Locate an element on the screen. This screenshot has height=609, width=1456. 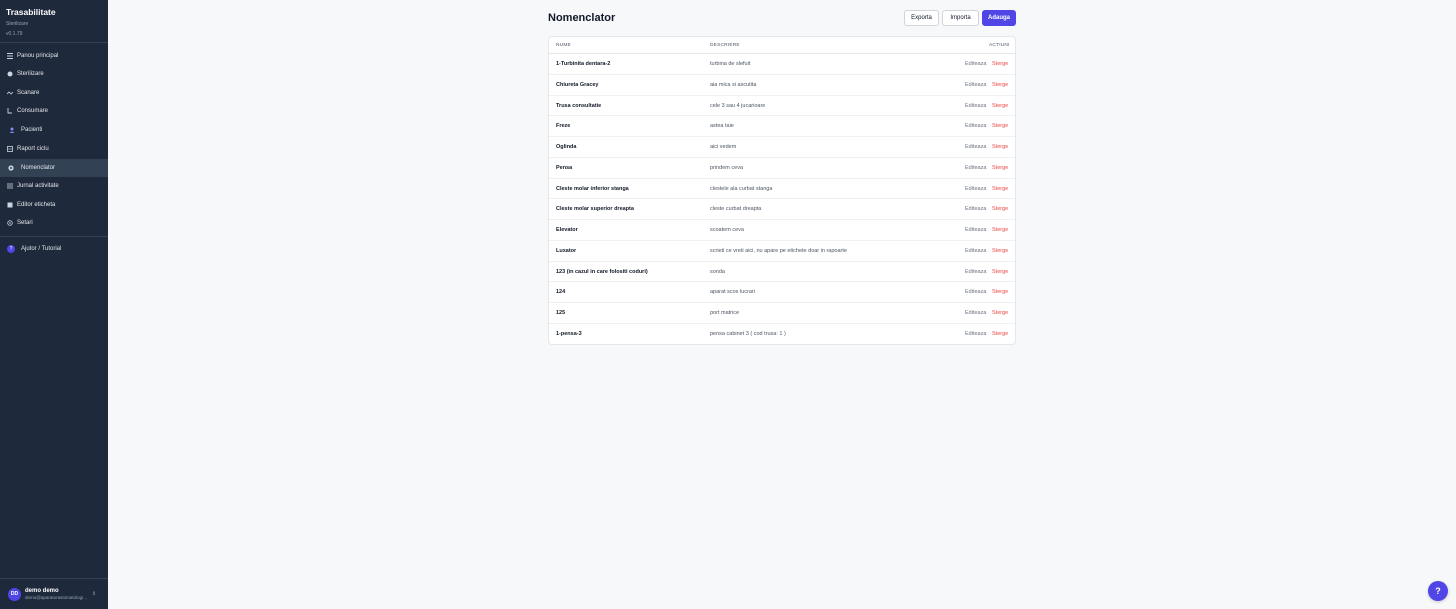
sidebar-item-scanare: Scanare is located at coordinates (54, 93).